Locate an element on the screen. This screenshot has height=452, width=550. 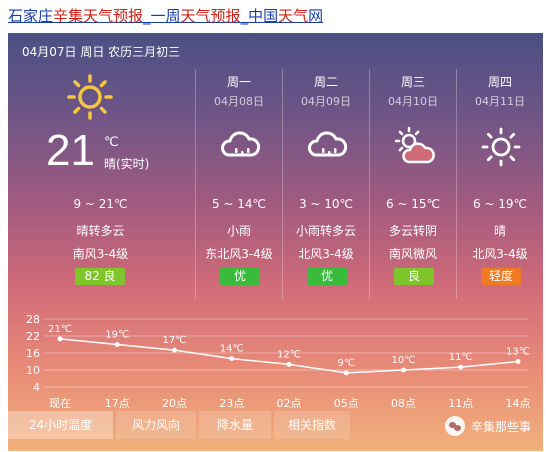
forecast-aqi-badge: 良 is located at coordinates (414, 276).